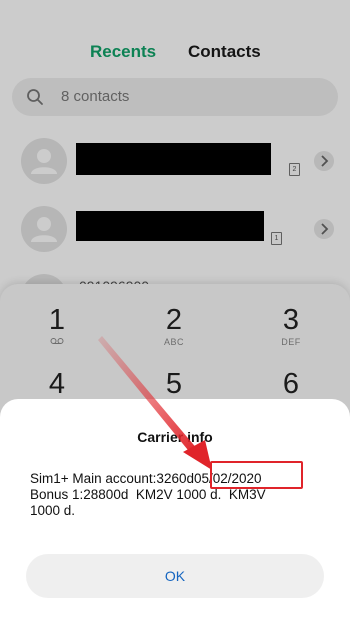 The image size is (350, 622). I want to click on highlight-box, so click(256, 475).